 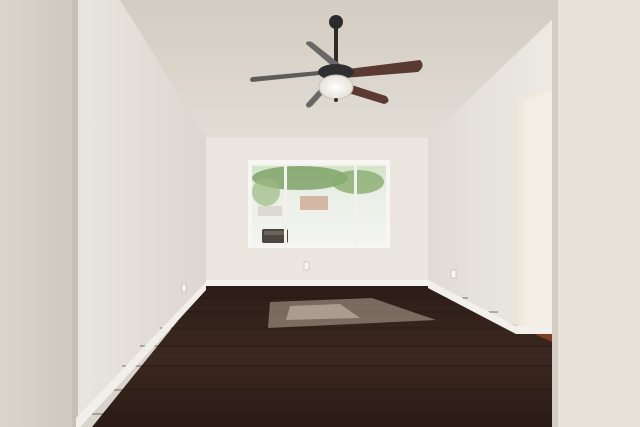 What do you see at coordinates (336, 22) in the screenshot?
I see `fan-canopy` at bounding box center [336, 22].